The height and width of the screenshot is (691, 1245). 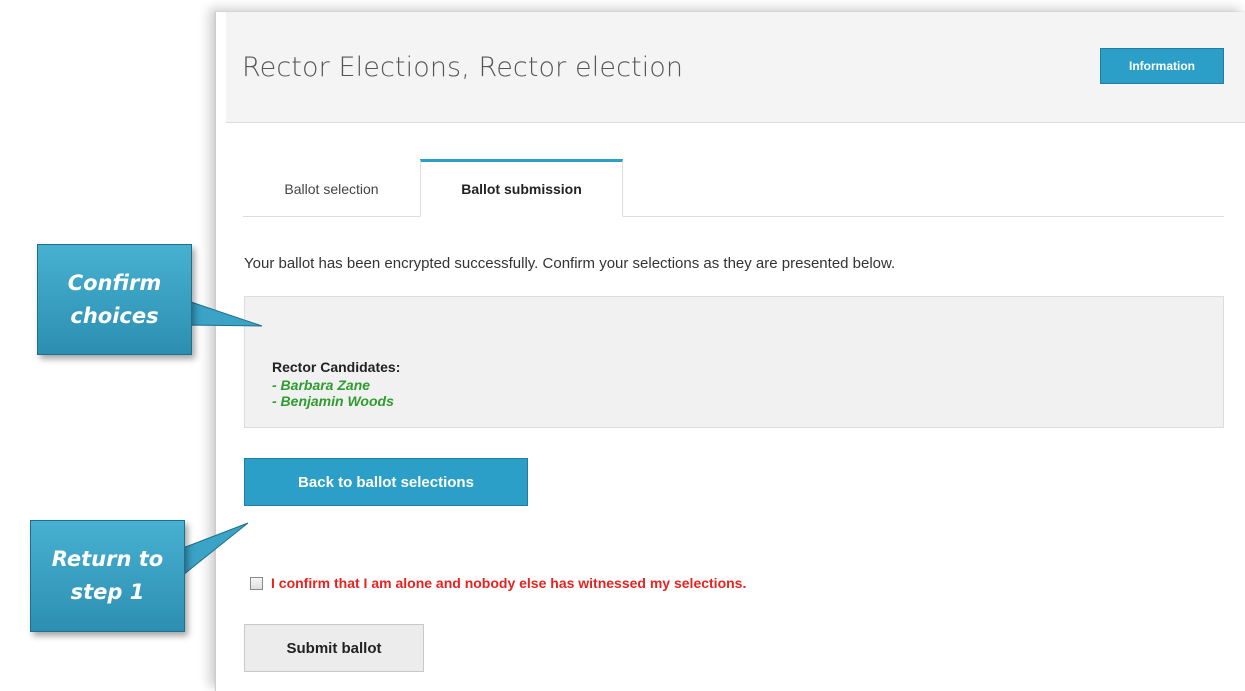 What do you see at coordinates (334, 648) in the screenshot?
I see `submit-ballot-button: Submit ballot` at bounding box center [334, 648].